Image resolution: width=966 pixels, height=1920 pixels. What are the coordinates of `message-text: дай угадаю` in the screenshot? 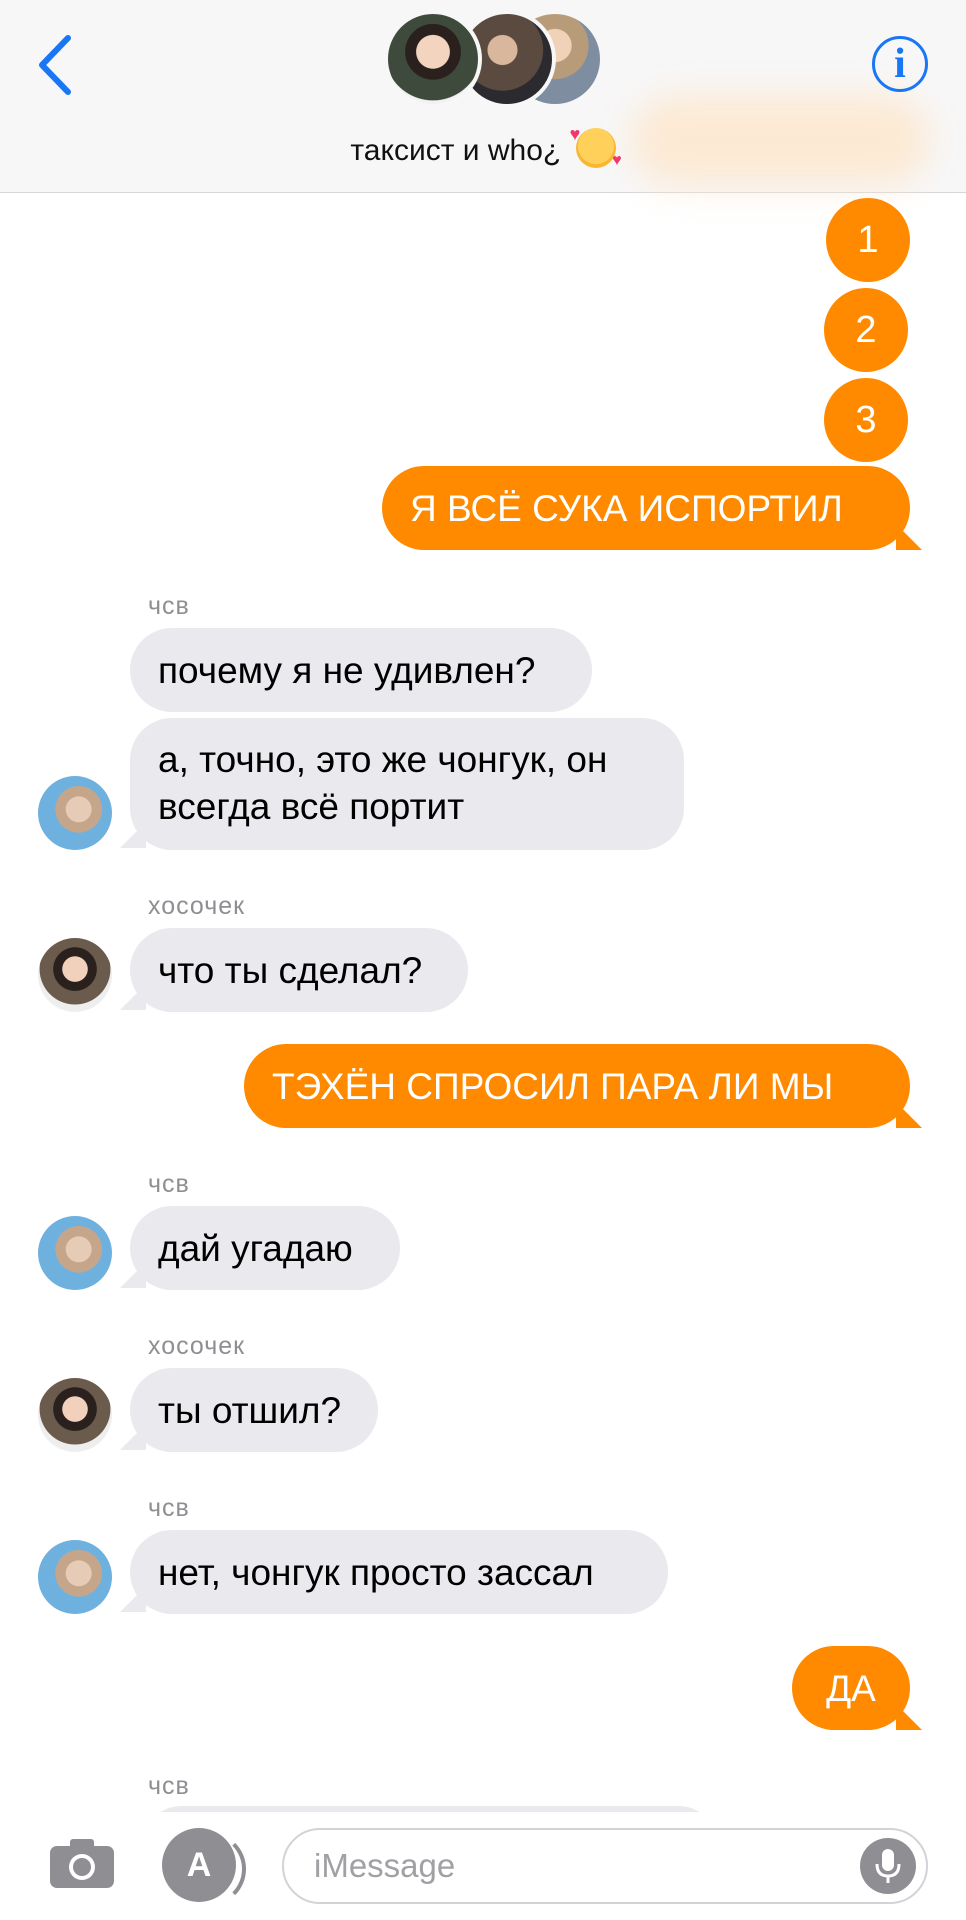 It's located at (255, 1248).